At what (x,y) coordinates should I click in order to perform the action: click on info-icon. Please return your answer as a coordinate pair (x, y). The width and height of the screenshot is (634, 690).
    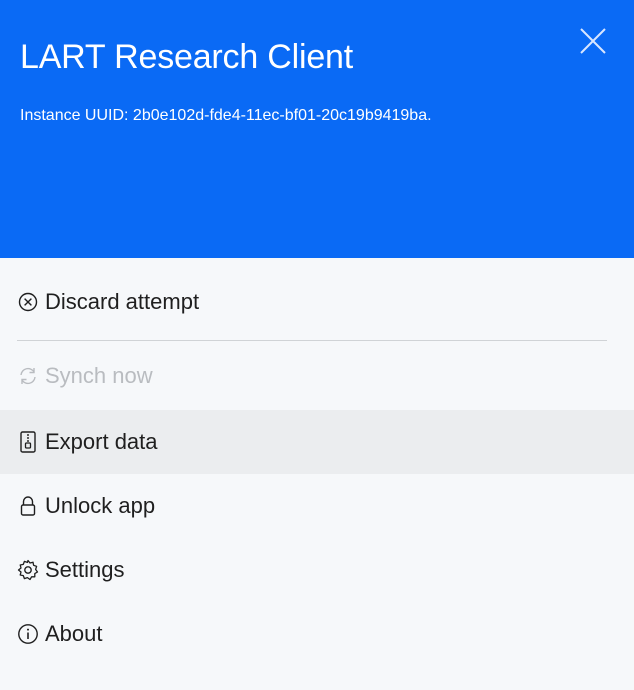
    Looking at the image, I should click on (28, 634).